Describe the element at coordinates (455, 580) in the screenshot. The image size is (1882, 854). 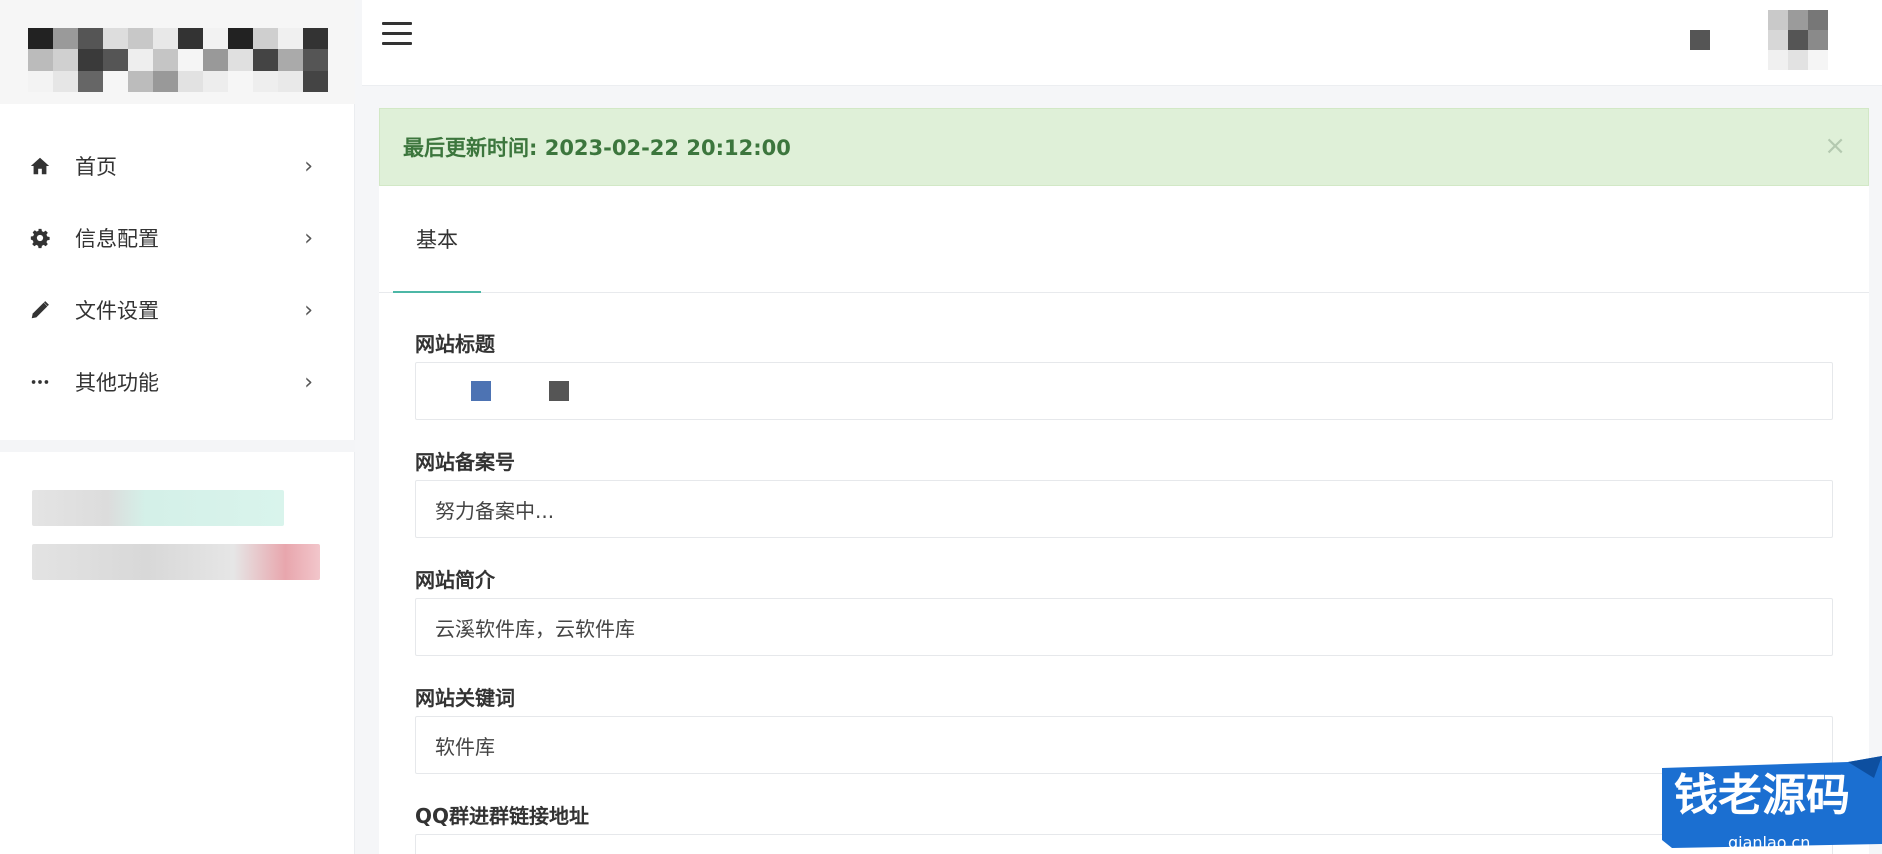
I see `site-description-label: 网站简介` at that location.